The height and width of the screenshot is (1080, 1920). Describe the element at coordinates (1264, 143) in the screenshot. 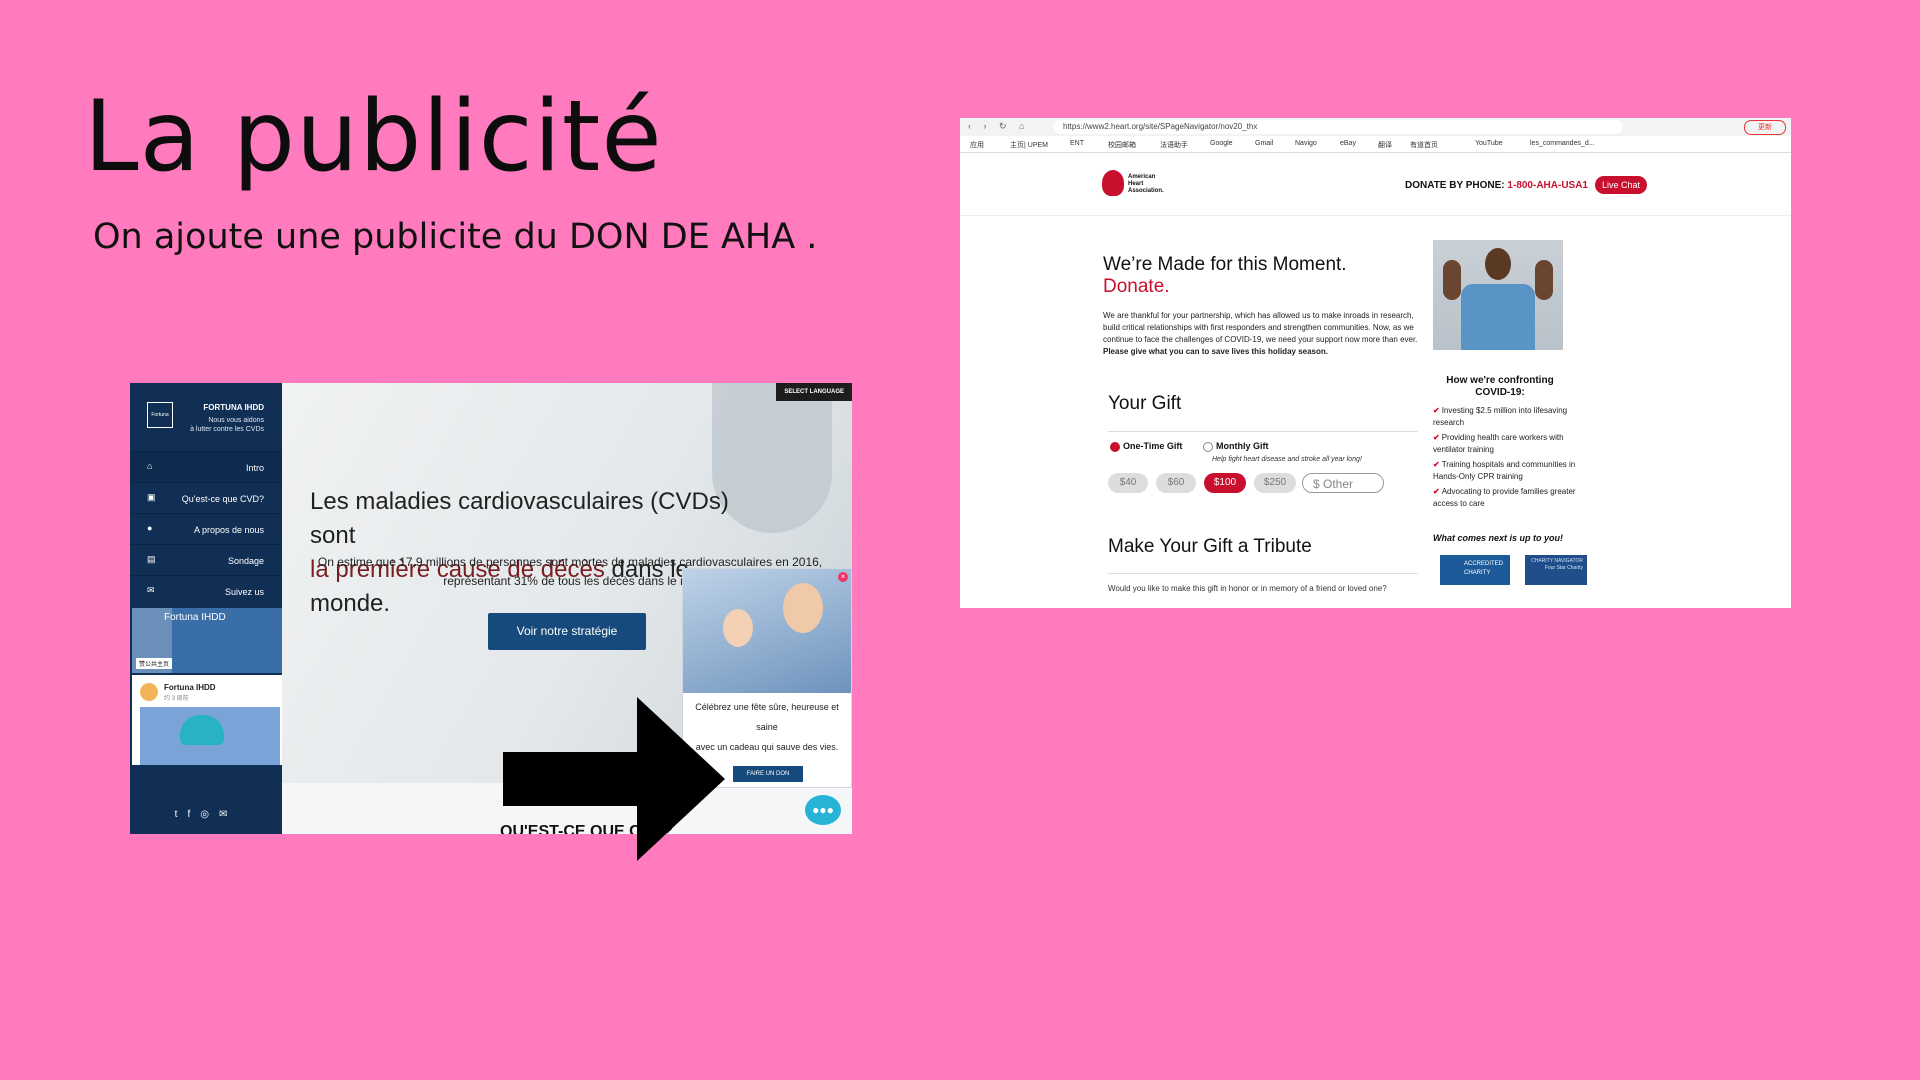

I see `bookmark: Gmail` at that location.